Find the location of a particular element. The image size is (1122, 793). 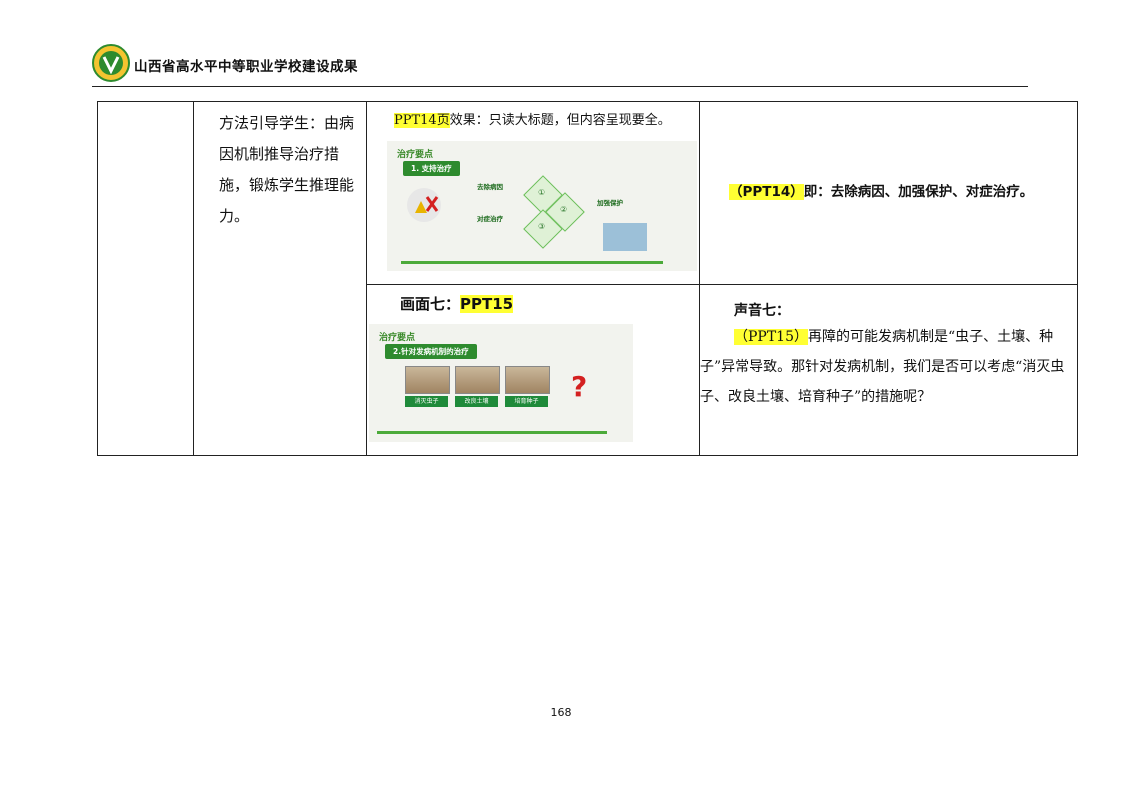

num-1: ① is located at coordinates (542, 192).